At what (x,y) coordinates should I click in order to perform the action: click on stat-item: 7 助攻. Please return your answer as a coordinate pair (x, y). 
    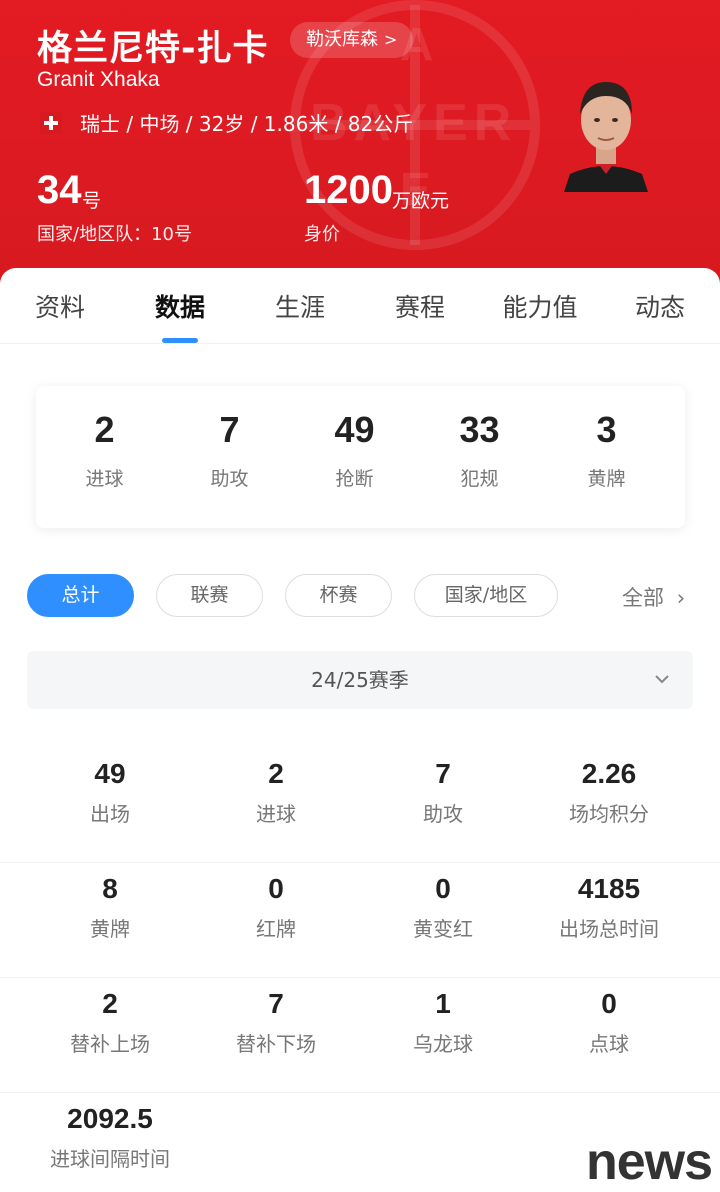
    Looking at the image, I should click on (443, 792).